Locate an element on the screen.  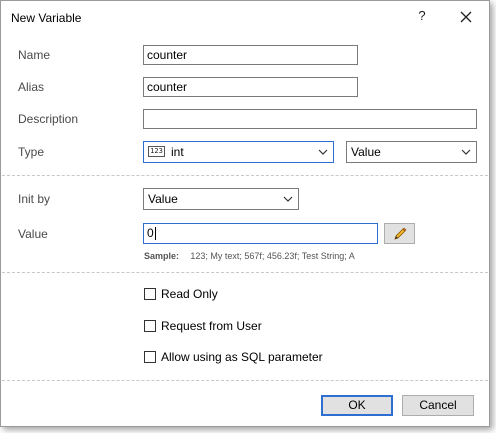
init-by-selected-value: Value is located at coordinates (163, 199).